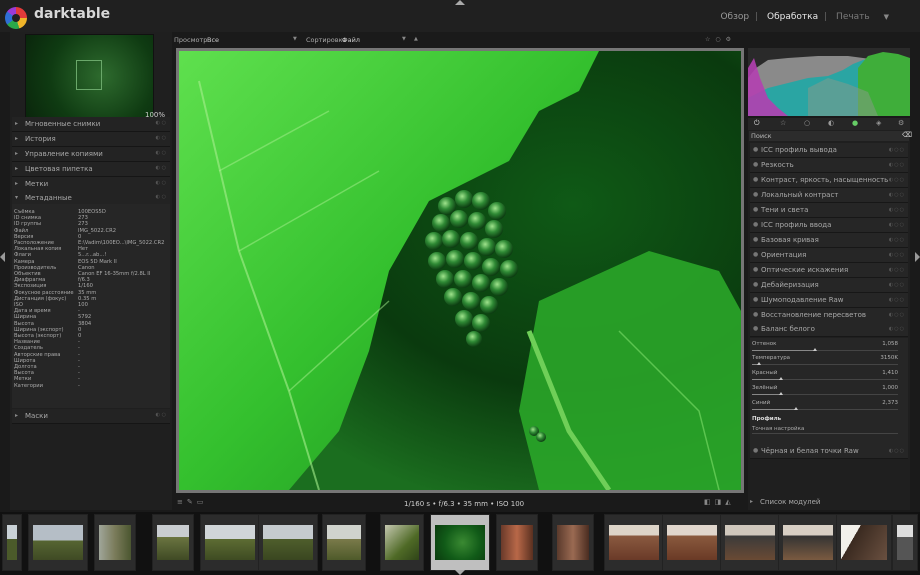 The height and width of the screenshot is (575, 920). What do you see at coordinates (807, 123) in the screenshot?
I see `basic-group-icon: ○` at bounding box center [807, 123].